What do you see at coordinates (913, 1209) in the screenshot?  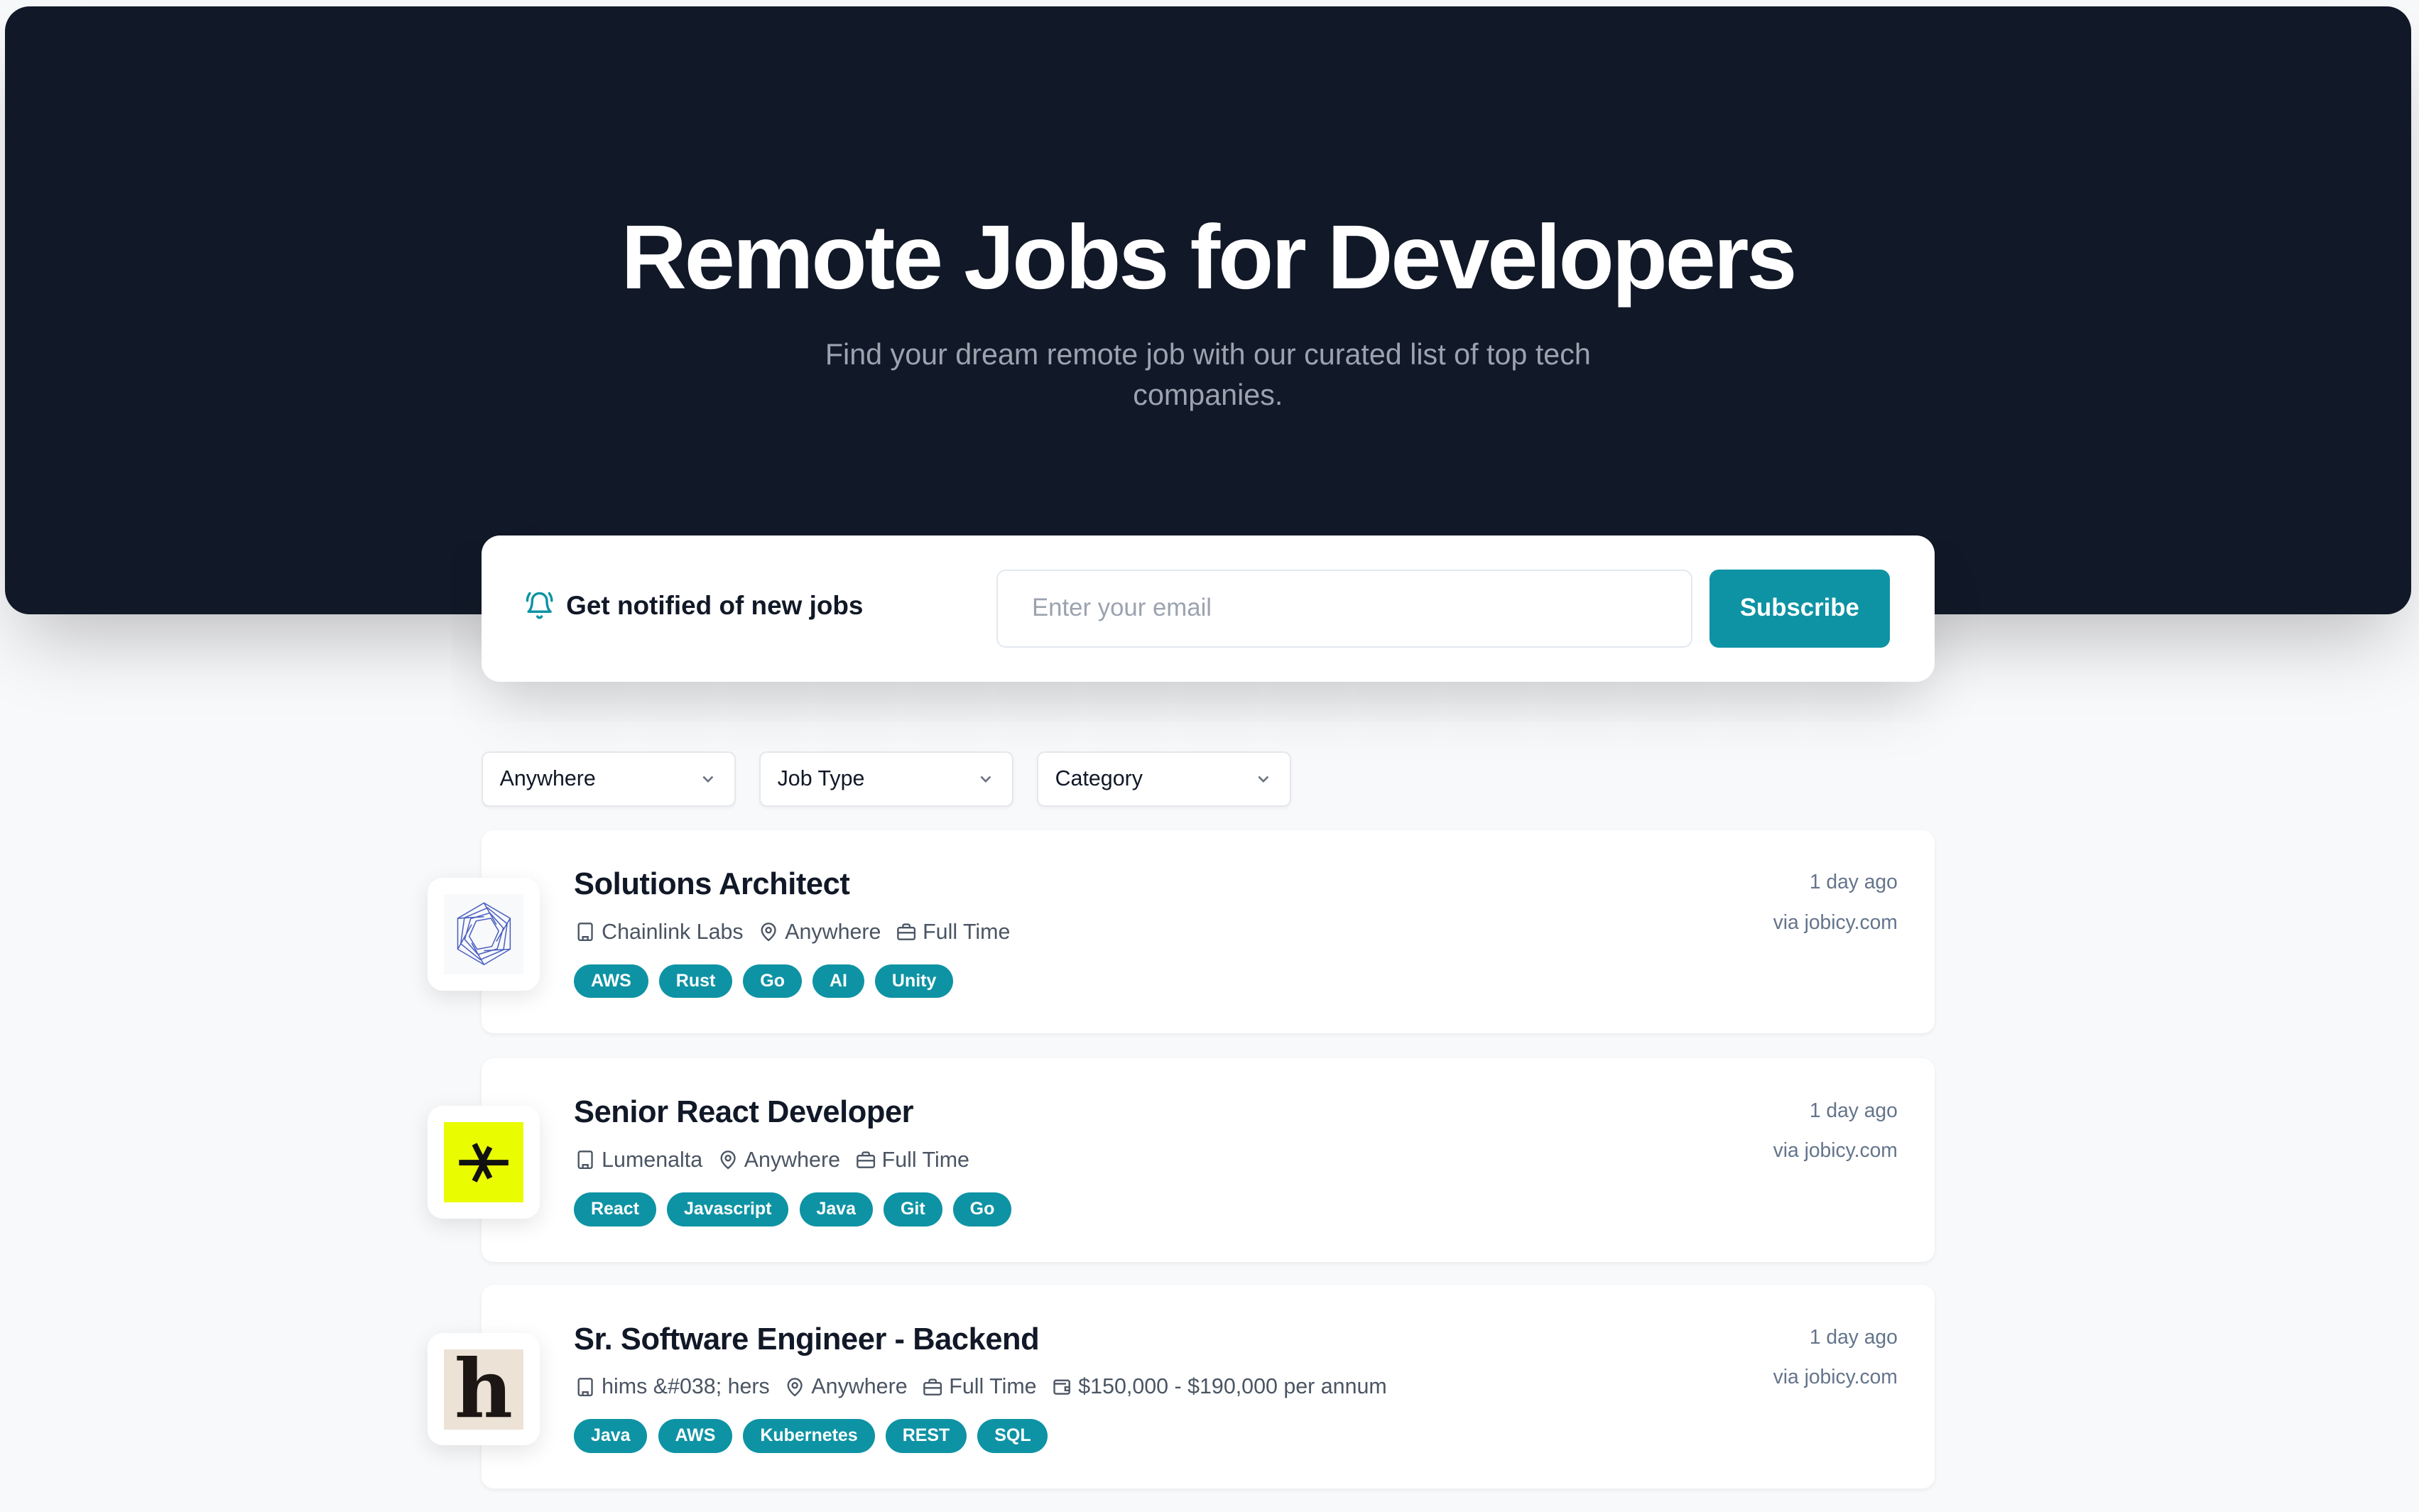 I see `tag: Git` at bounding box center [913, 1209].